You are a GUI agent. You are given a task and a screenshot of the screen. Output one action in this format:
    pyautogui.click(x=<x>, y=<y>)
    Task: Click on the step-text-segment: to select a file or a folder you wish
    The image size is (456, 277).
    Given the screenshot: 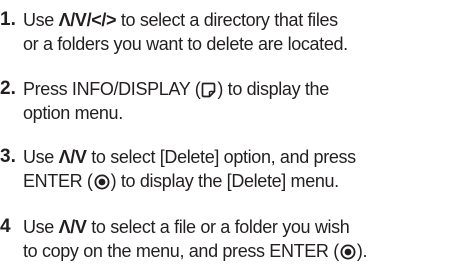 What is the action you would take?
    pyautogui.click(x=218, y=227)
    